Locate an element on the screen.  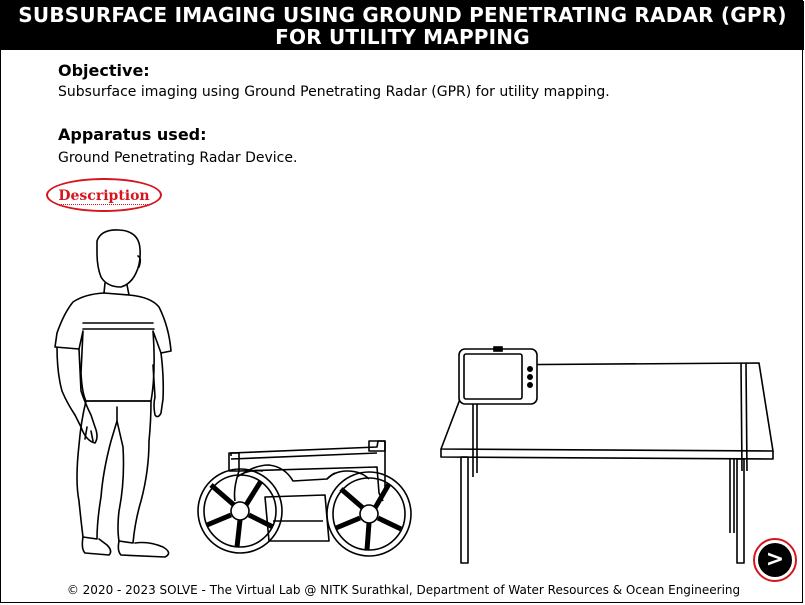
person-figure is located at coordinates (113, 393).